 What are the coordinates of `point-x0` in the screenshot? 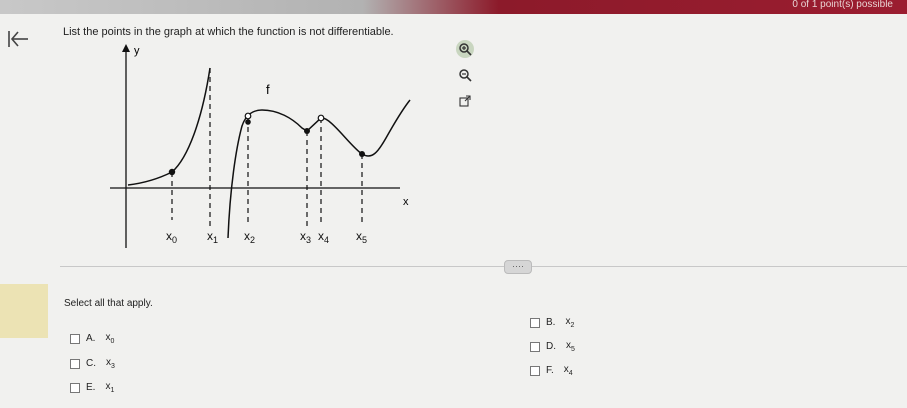 It's located at (172, 172).